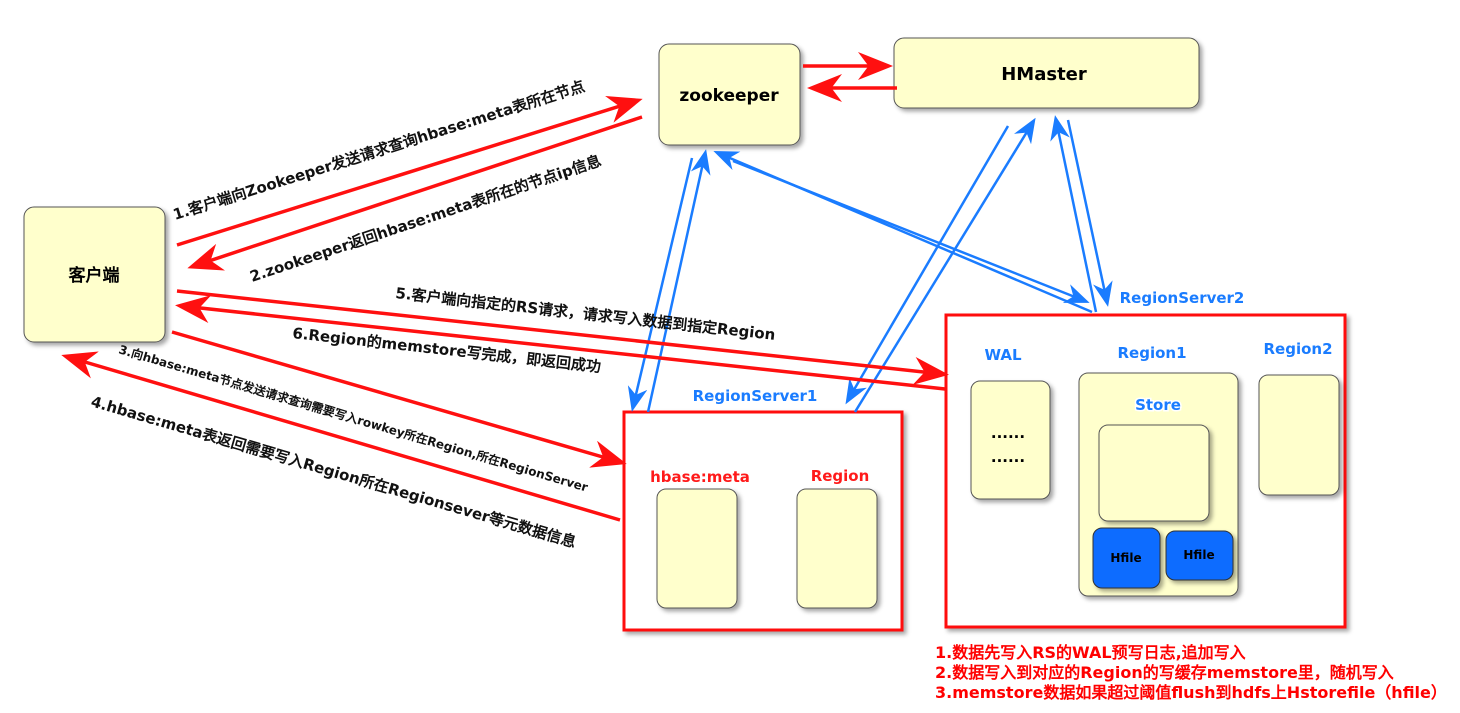  I want to click on zookeeper-label: zookeeper, so click(729, 96).